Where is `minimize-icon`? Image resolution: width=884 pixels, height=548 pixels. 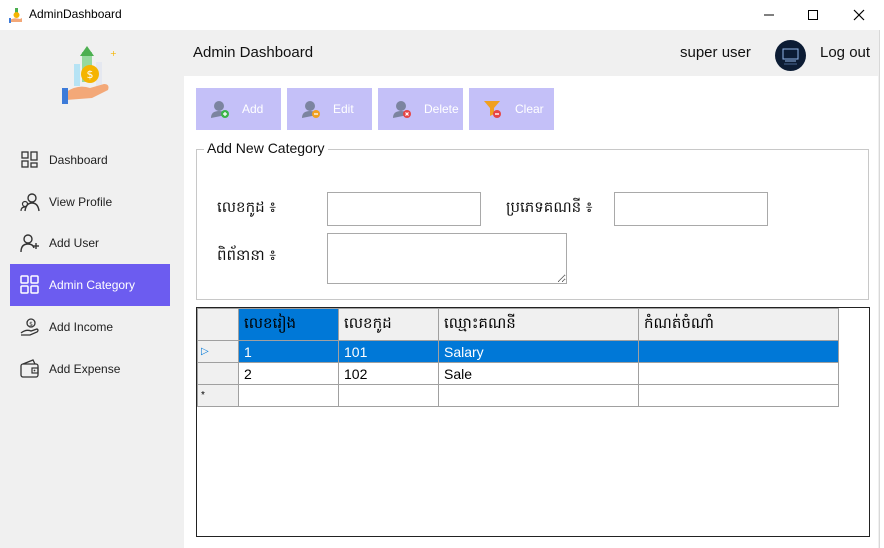 minimize-icon is located at coordinates (769, 15).